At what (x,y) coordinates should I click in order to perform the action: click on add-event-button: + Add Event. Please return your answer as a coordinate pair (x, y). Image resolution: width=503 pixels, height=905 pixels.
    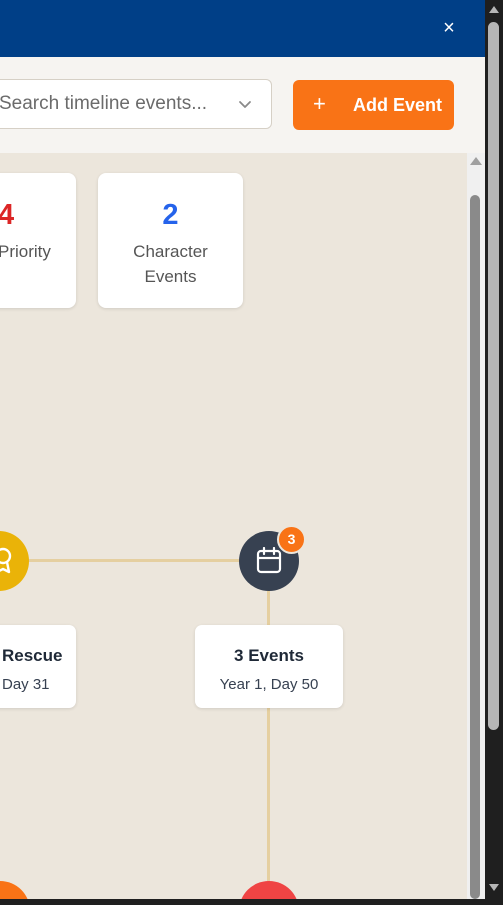
    Looking at the image, I should click on (373, 105).